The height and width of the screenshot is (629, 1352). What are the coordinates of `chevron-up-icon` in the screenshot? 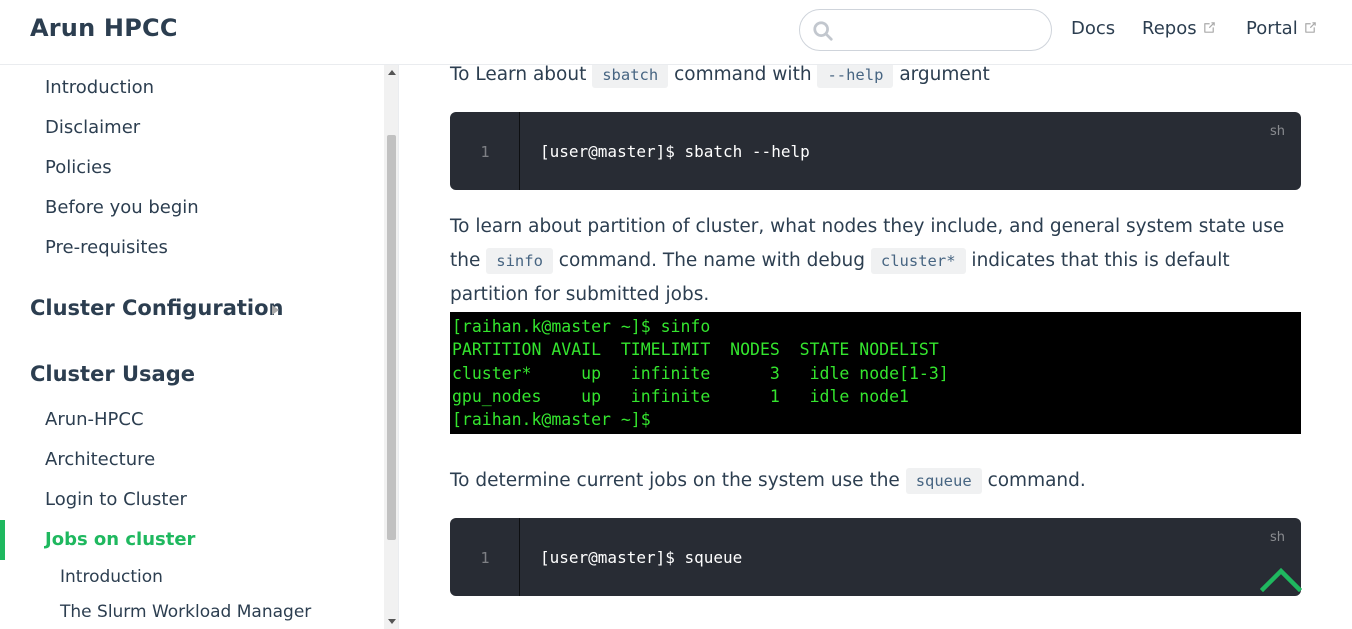 It's located at (1281, 579).